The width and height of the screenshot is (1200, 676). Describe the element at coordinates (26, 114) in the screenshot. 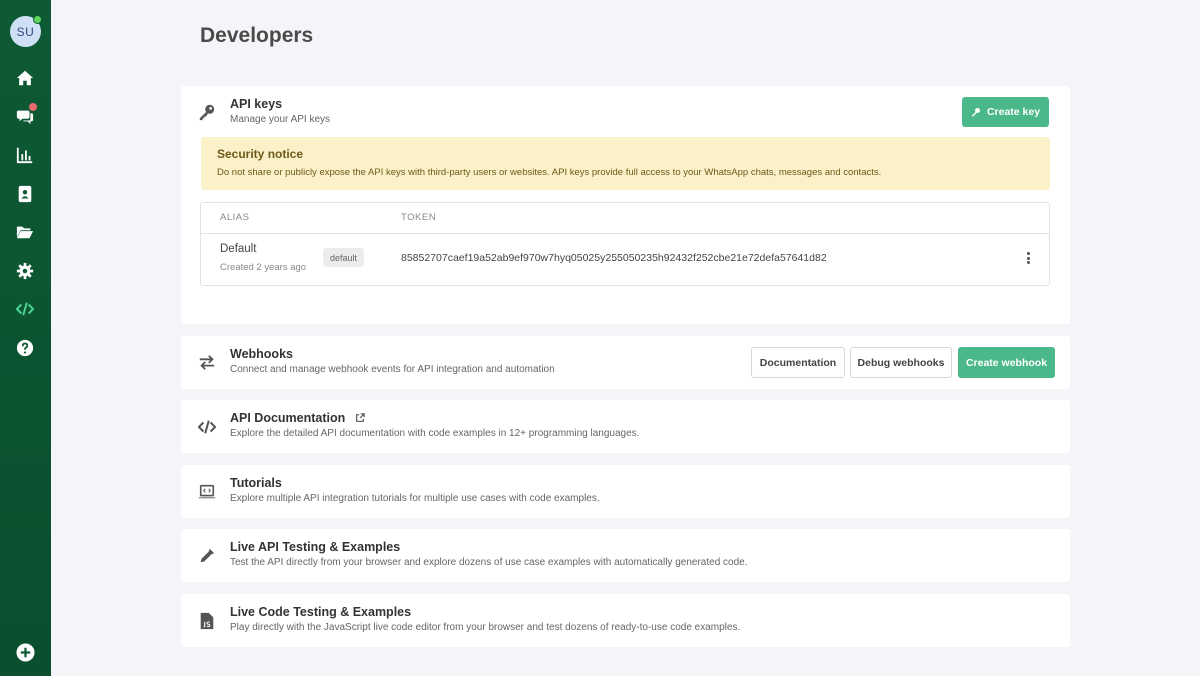

I see `sidebar-item-chats` at that location.